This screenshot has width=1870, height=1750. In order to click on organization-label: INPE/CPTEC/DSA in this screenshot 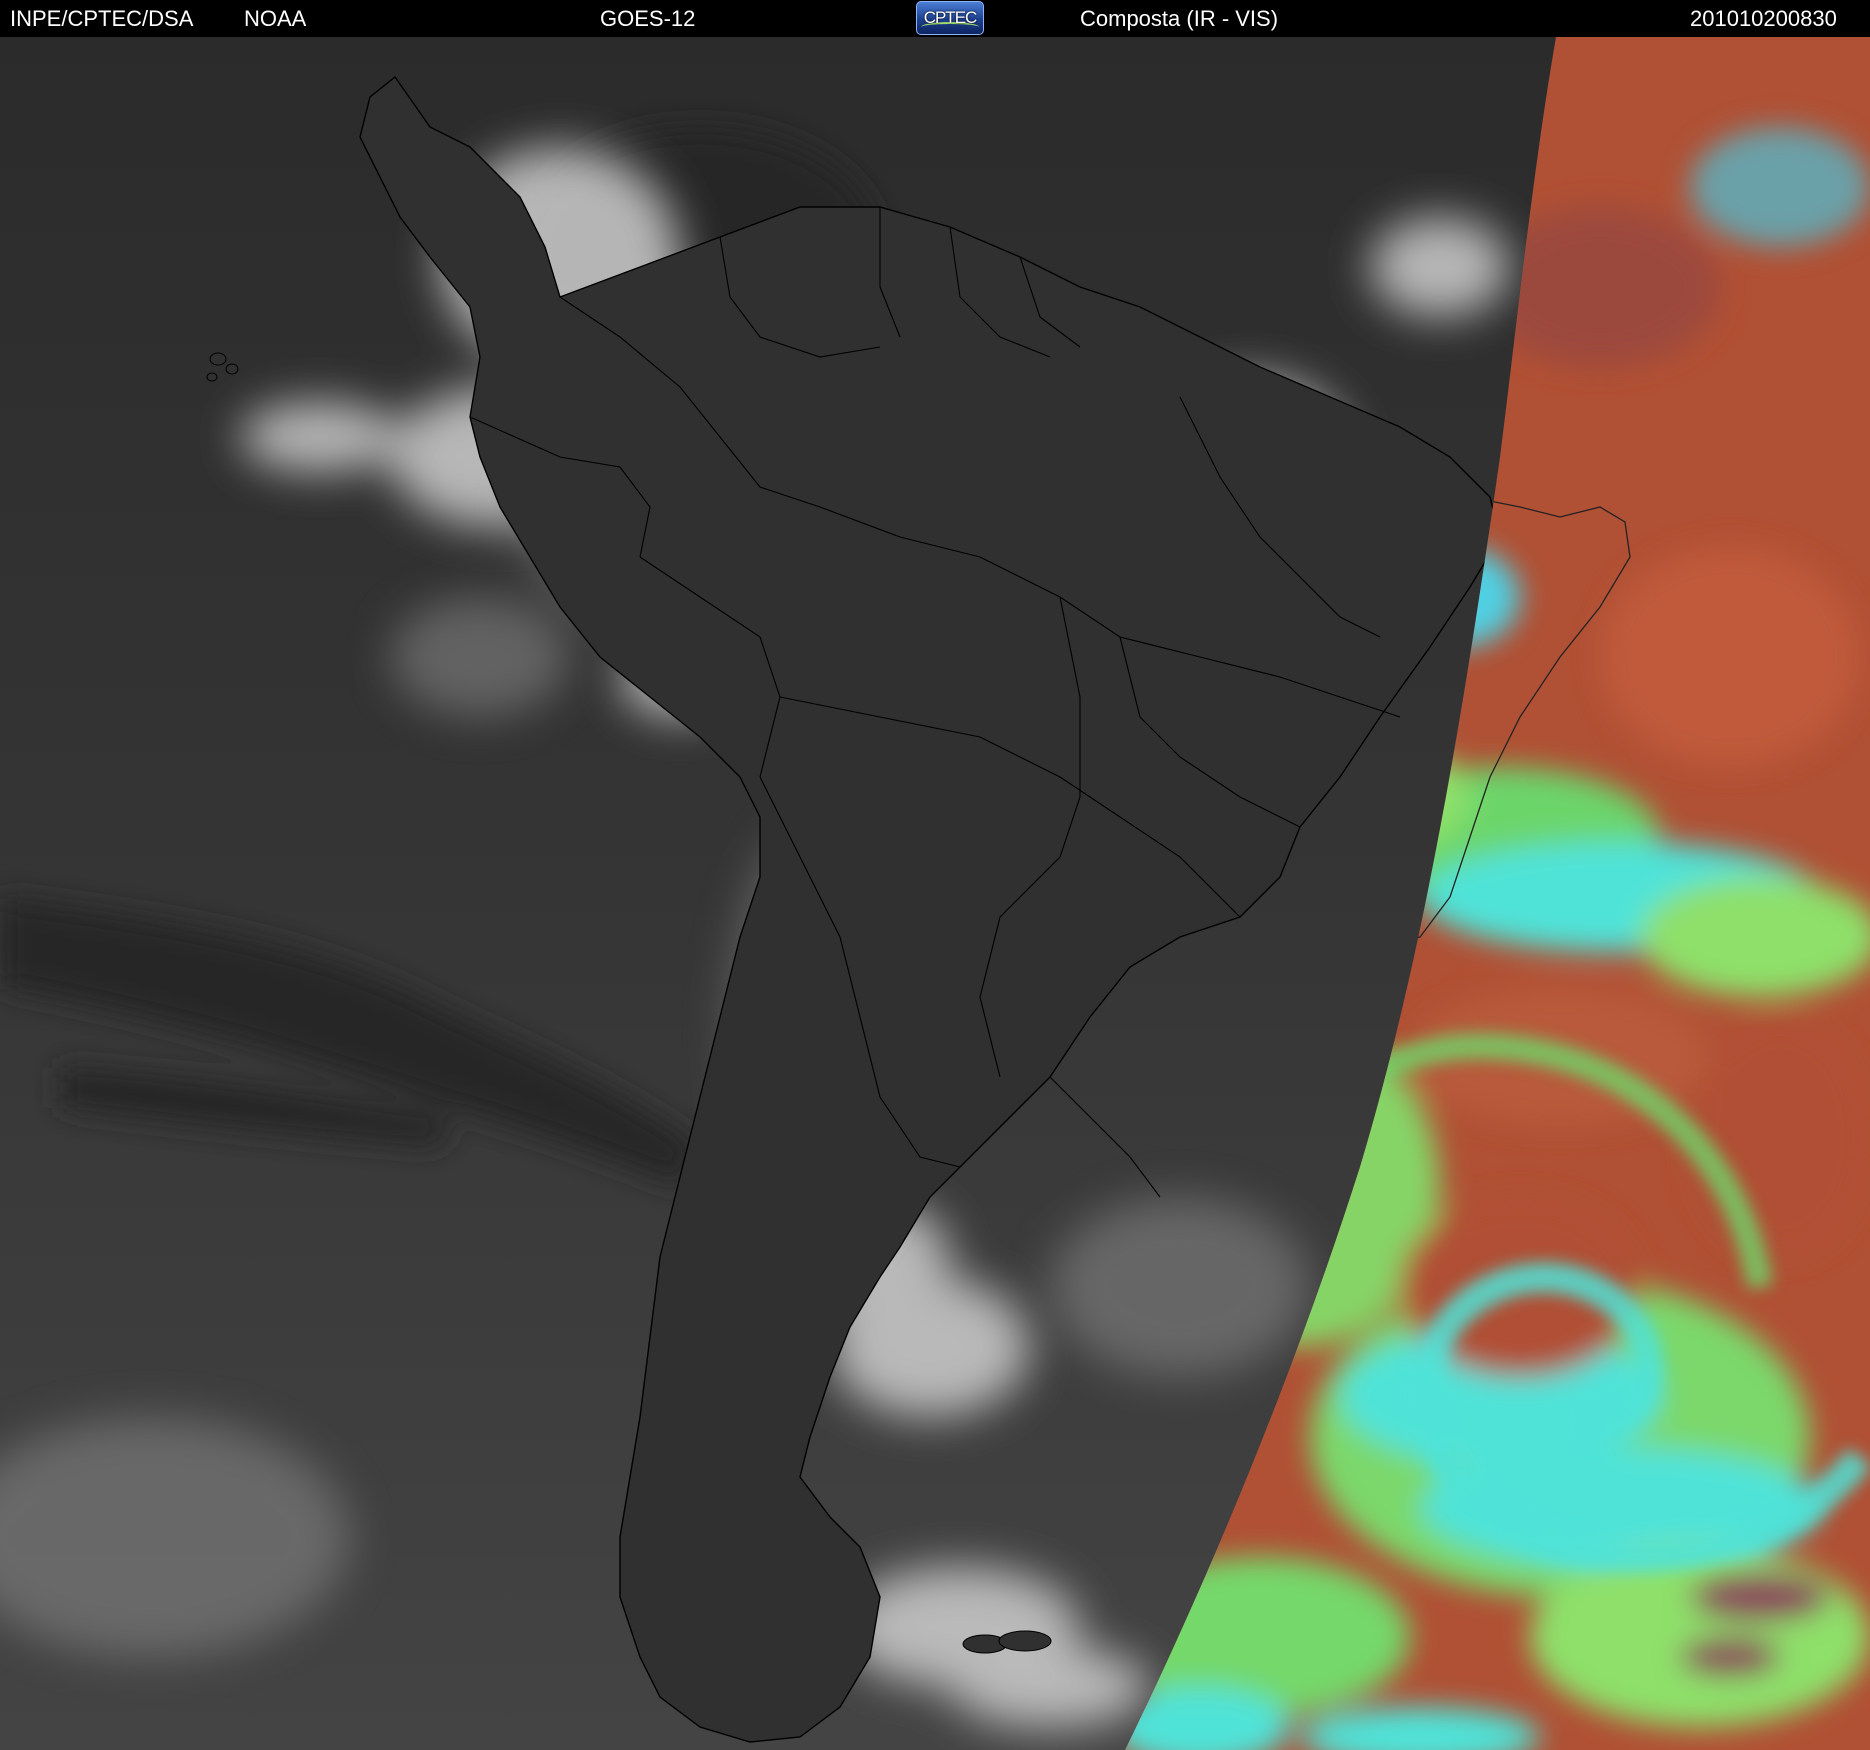, I will do `click(102, 18)`.